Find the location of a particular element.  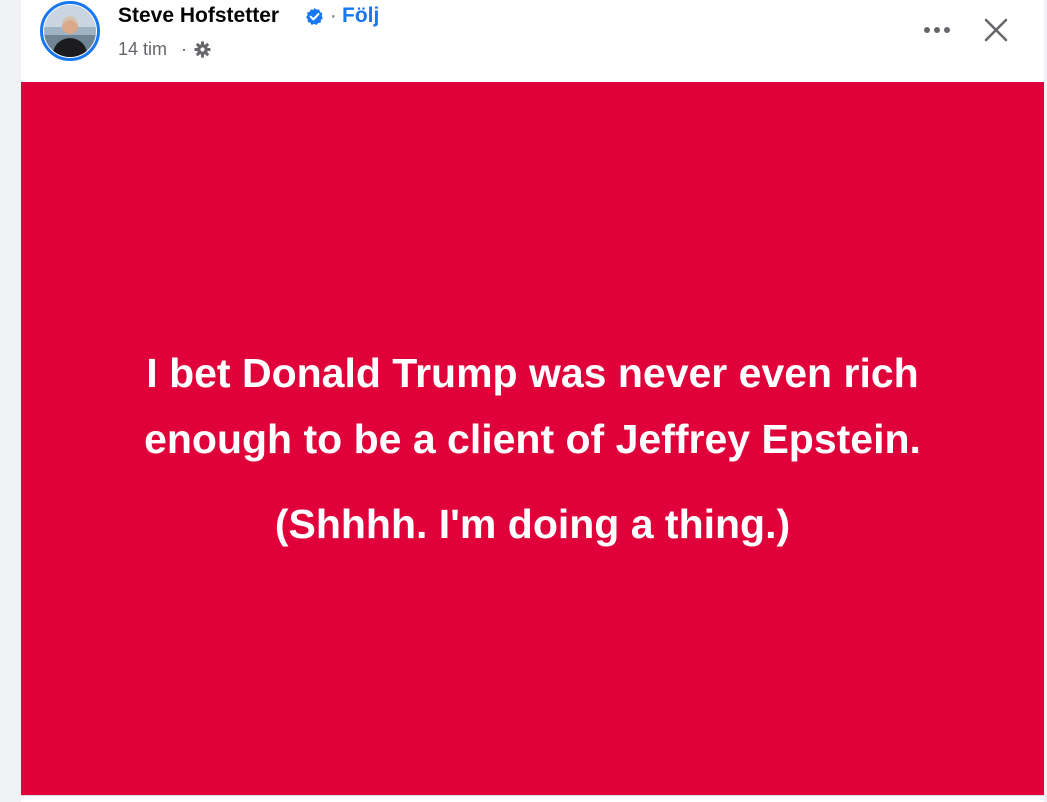

author-avatar is located at coordinates (70, 31).